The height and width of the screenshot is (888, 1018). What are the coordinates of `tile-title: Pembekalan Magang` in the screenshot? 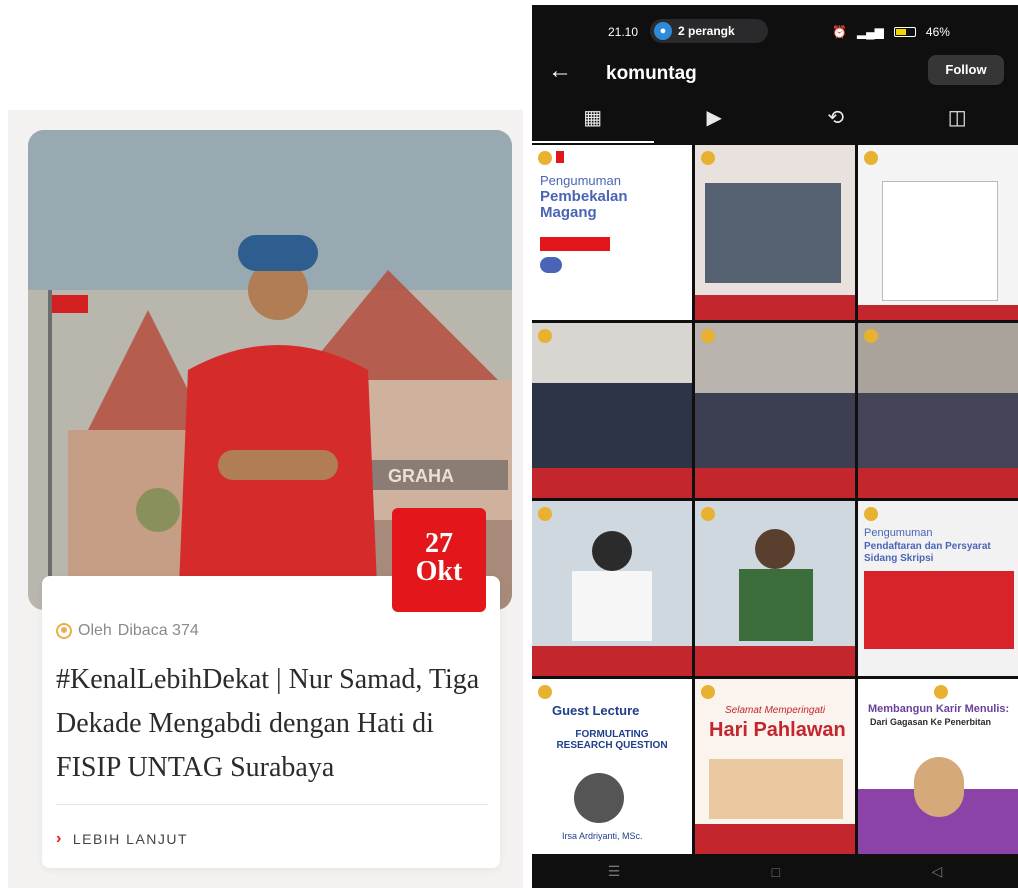 It's located at (584, 204).